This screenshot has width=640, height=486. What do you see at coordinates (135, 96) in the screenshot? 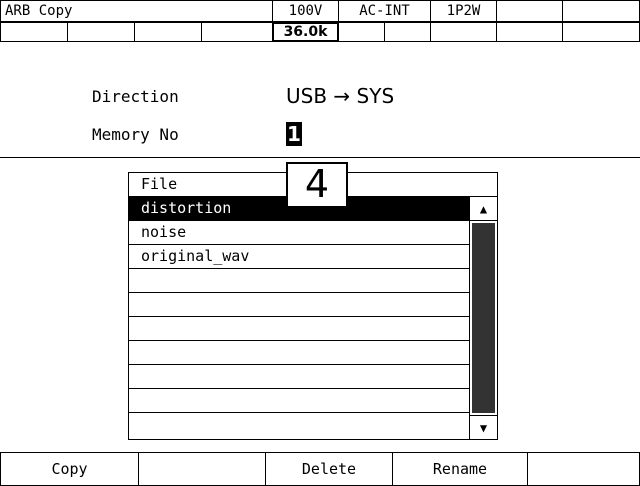
I see `direction-label: Direction` at bounding box center [135, 96].